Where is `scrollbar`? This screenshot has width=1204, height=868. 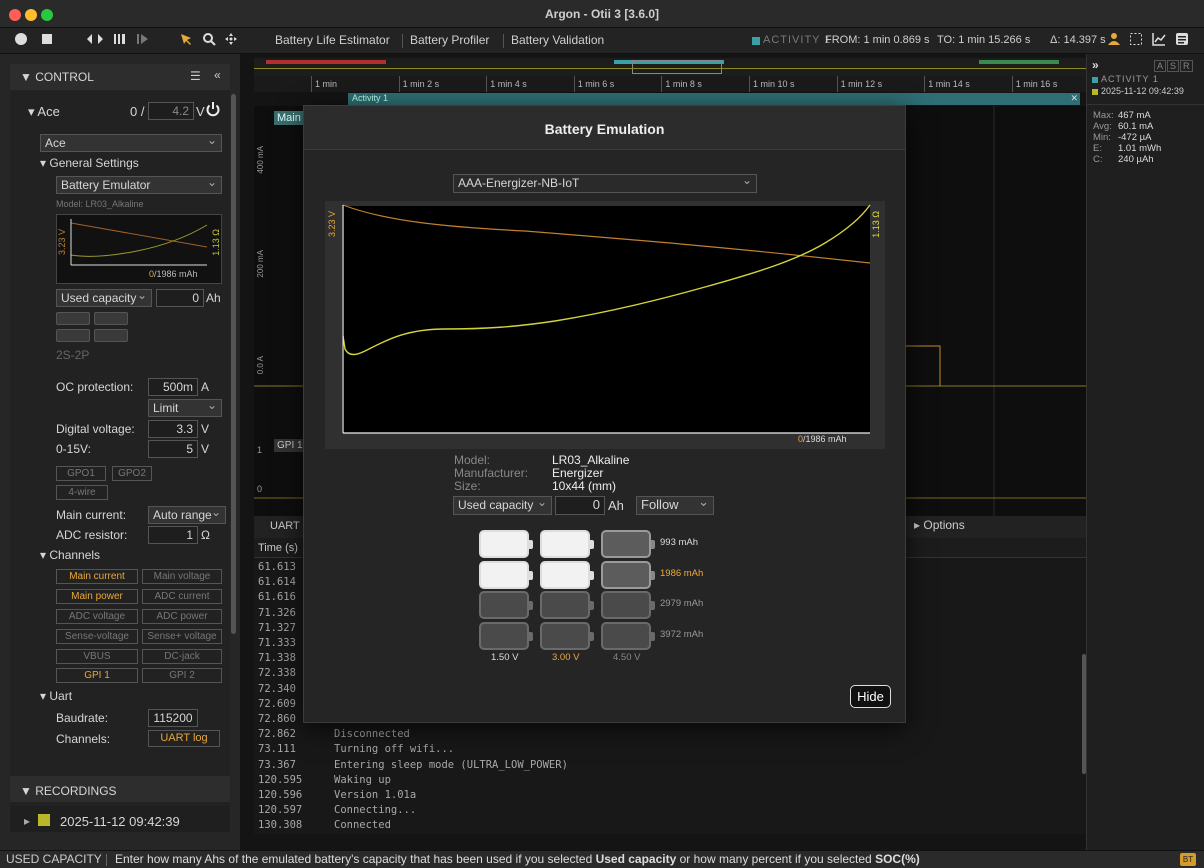
scrollbar is located at coordinates (233, 364).